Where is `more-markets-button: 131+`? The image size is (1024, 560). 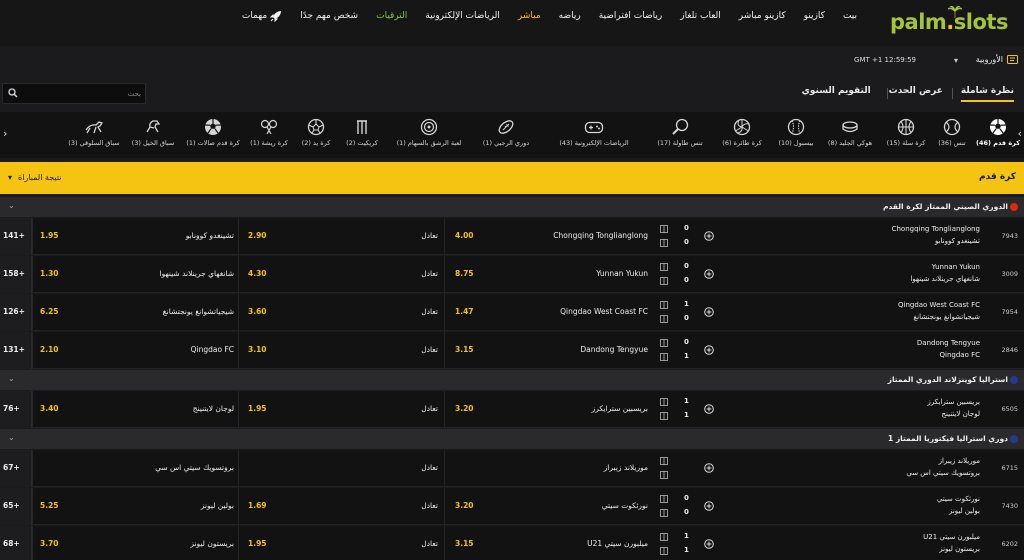
more-markets-button: 131+ is located at coordinates (16, 350).